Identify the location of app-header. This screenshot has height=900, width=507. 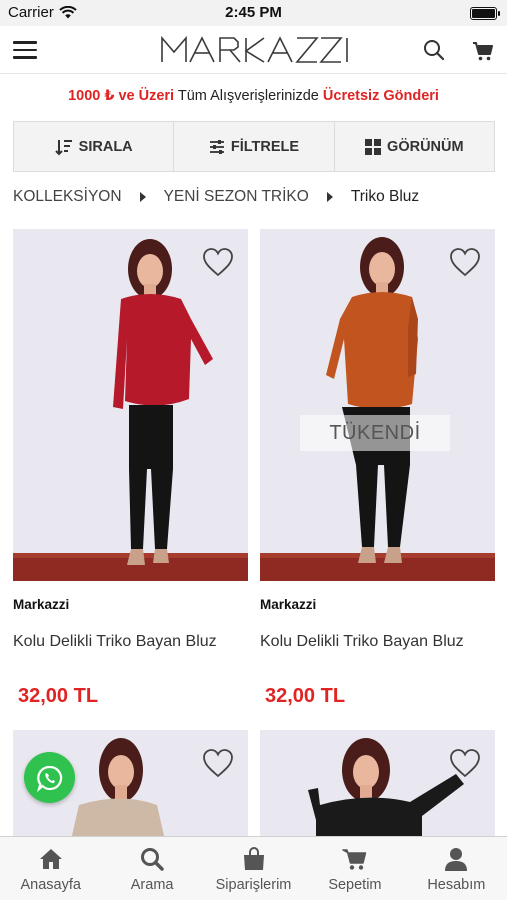
(253, 50).